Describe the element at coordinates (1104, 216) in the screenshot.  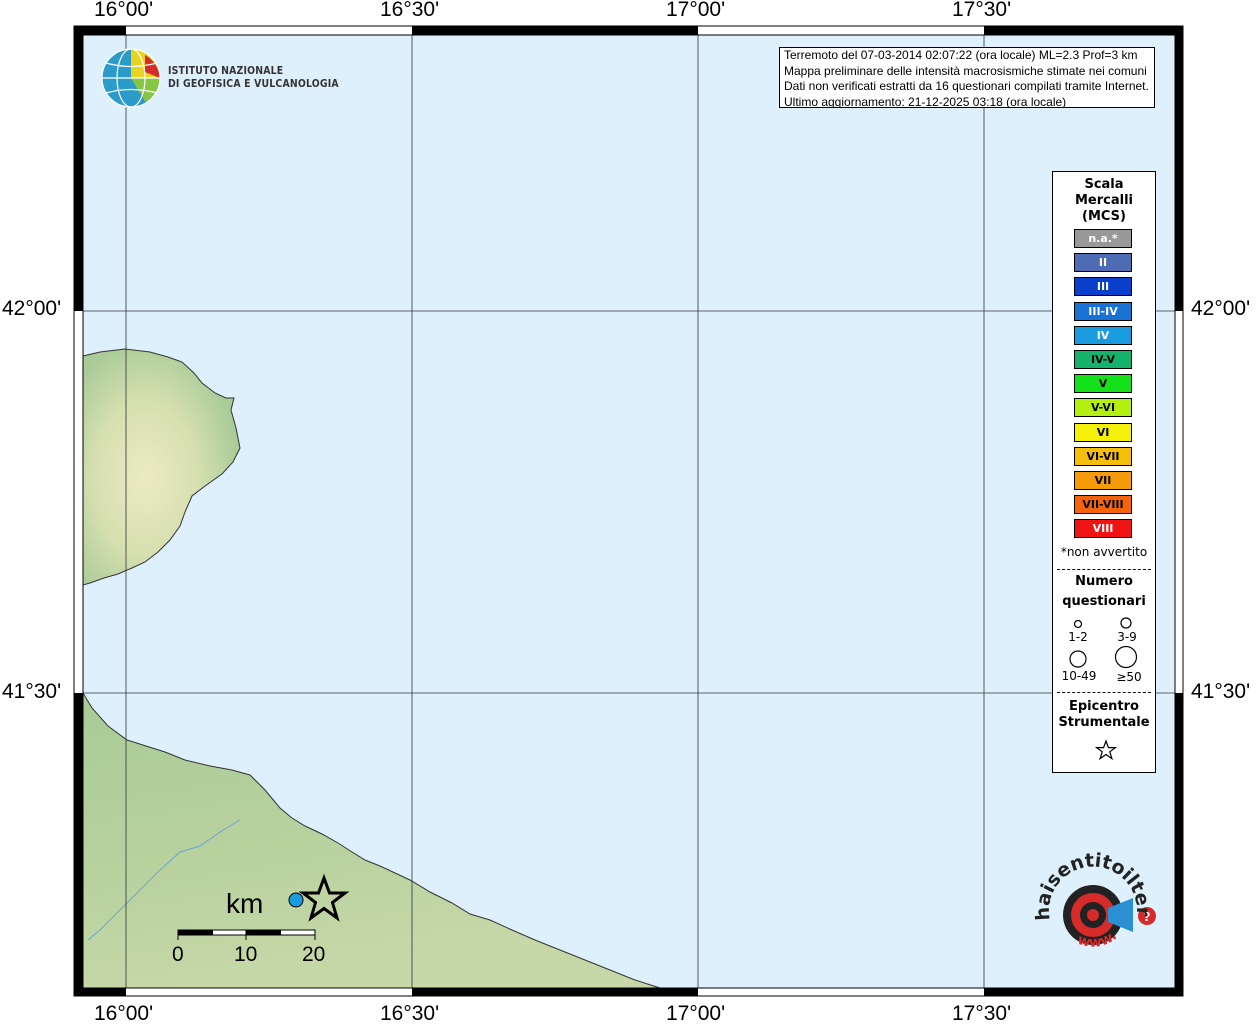
I see `legend-title-line-3: (MCS)` at that location.